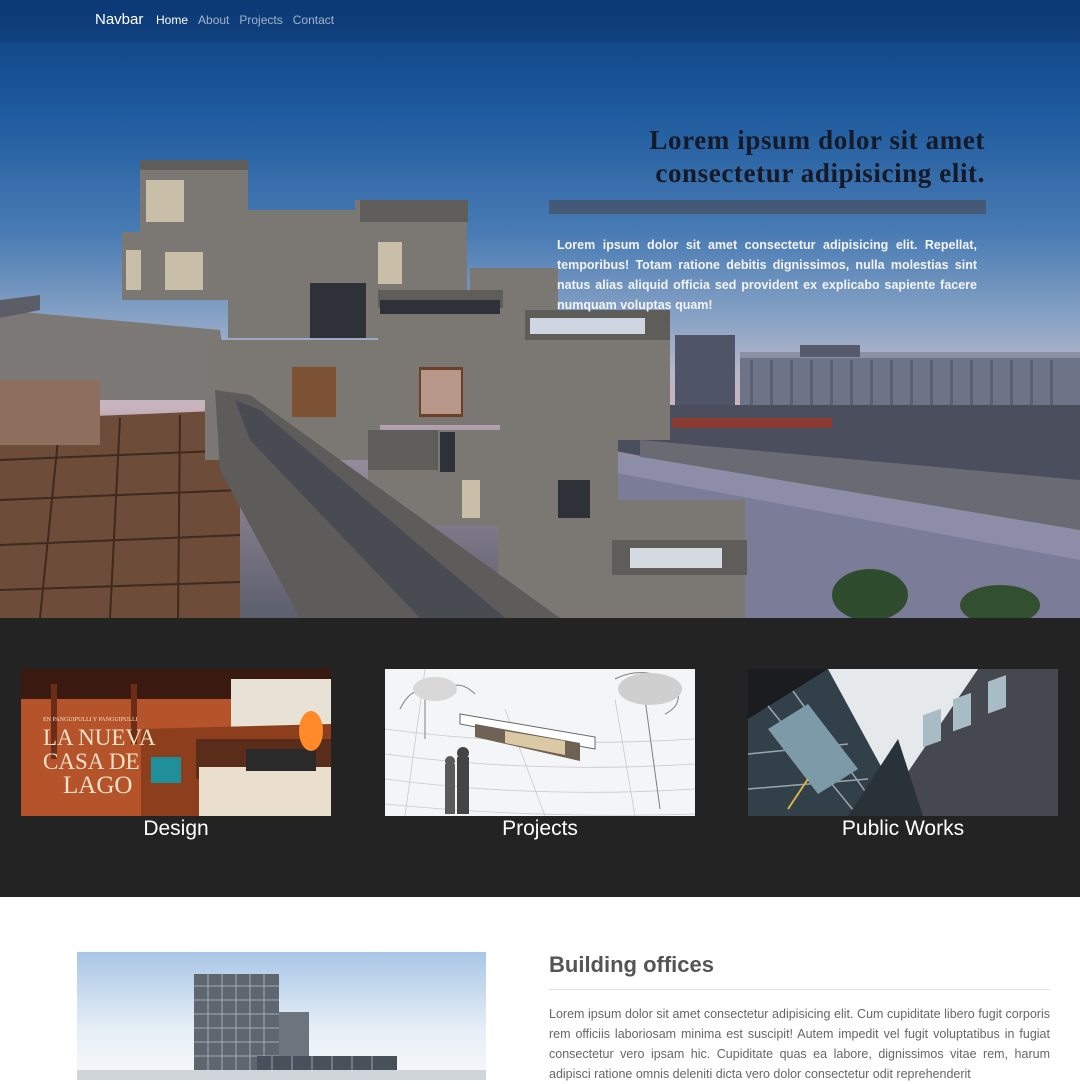 The width and height of the screenshot is (1080, 1084). Describe the element at coordinates (767, 207) in the screenshot. I see `hero-divider` at that location.